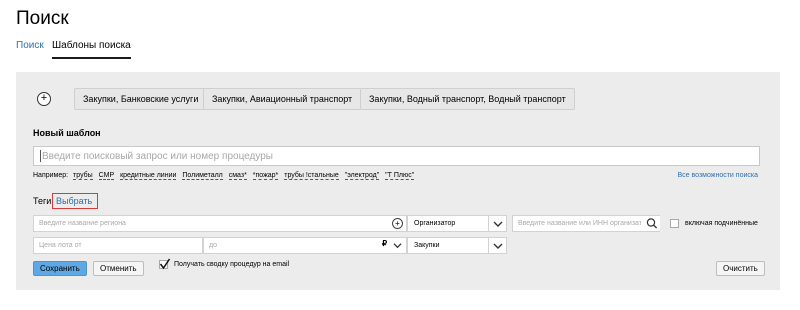  What do you see at coordinates (106, 176) in the screenshot?
I see `example-link: СМР` at bounding box center [106, 176].